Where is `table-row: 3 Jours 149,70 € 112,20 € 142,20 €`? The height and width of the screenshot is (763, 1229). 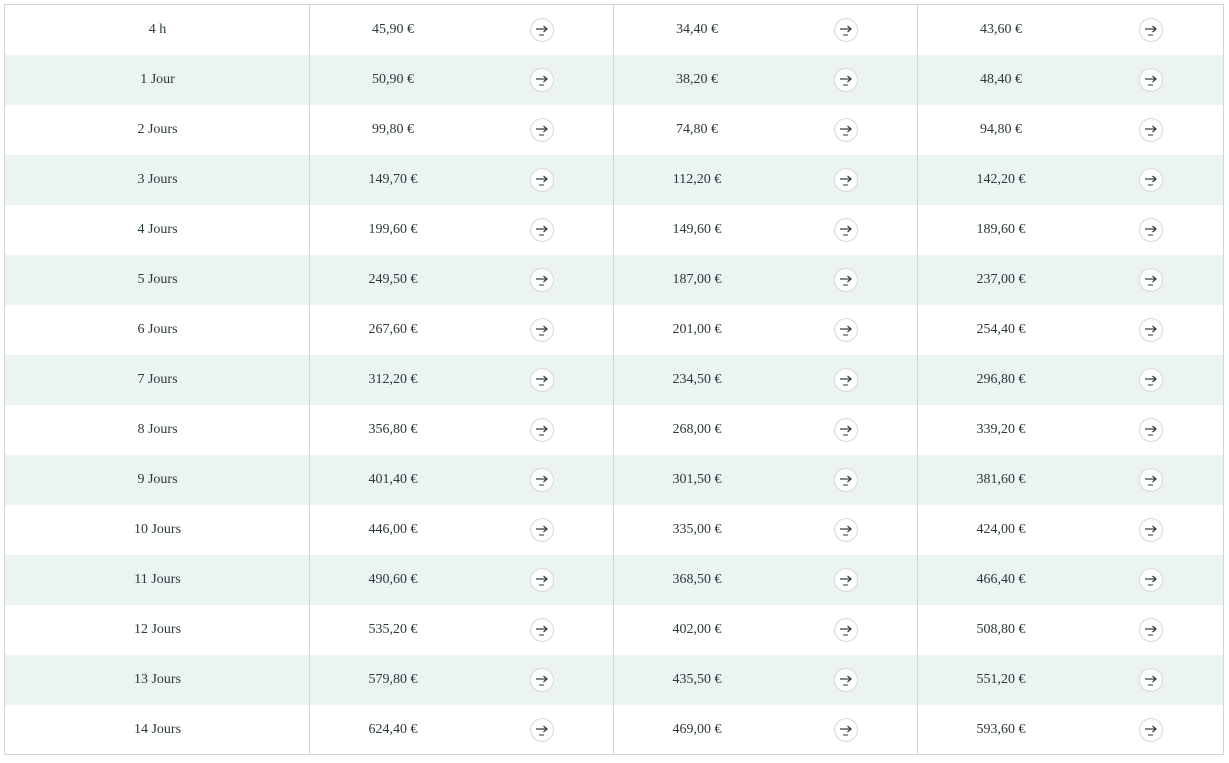
table-row: 3 Jours 149,70 € 112,20 € 142,20 € is located at coordinates (614, 180).